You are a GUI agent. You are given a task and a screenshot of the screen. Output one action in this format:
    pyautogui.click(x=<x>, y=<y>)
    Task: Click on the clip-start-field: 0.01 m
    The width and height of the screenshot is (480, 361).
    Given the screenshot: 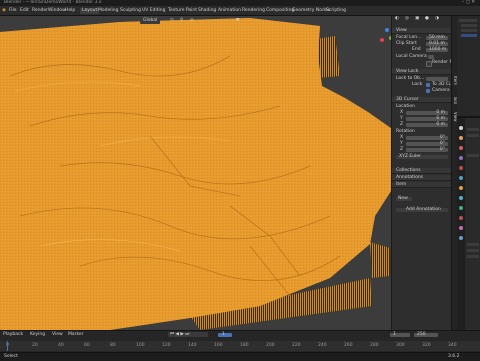 What is the action you would take?
    pyautogui.click(x=437, y=43)
    